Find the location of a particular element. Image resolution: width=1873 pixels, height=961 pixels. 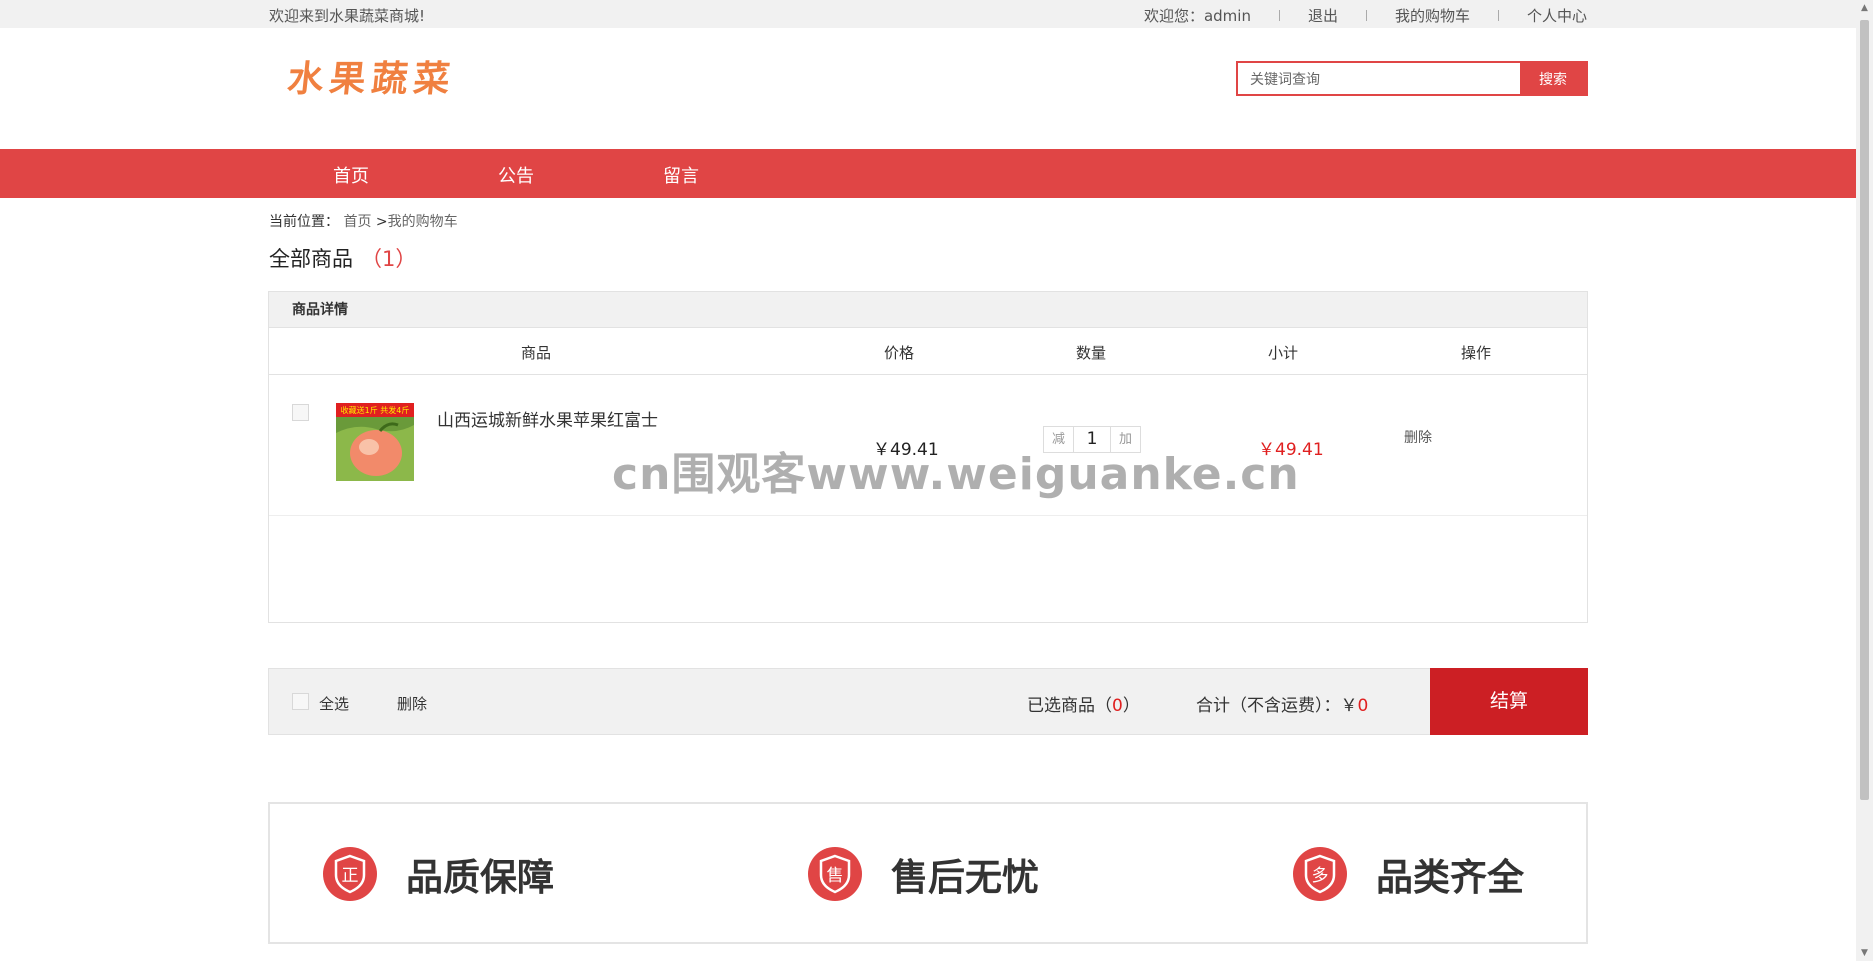

breadcrumb-label: 当前位置： is located at coordinates (304, 222).